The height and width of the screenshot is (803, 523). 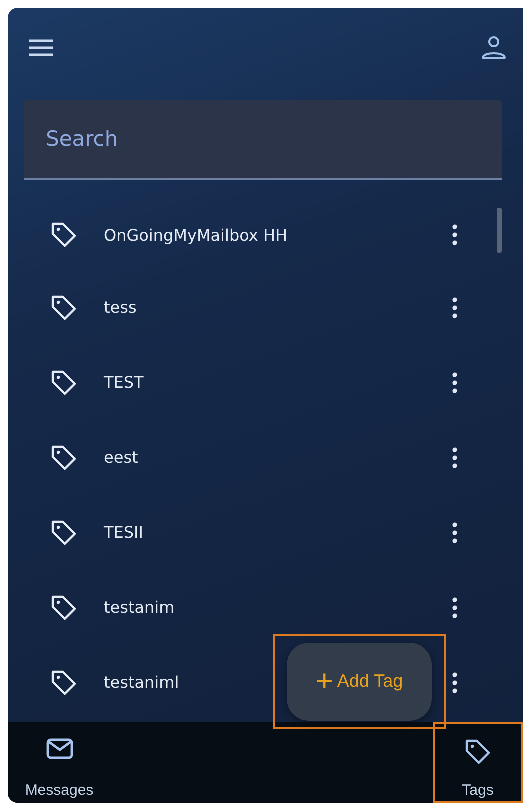 I want to click on messages-tab: Messages, so click(x=55, y=762).